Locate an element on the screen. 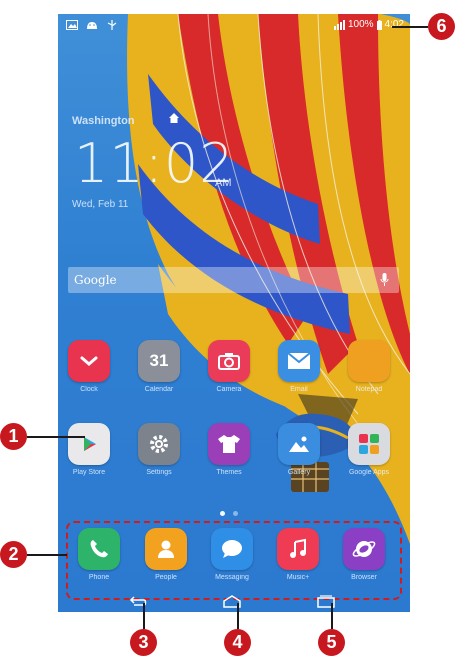  app-clock: Clock is located at coordinates (89, 366).